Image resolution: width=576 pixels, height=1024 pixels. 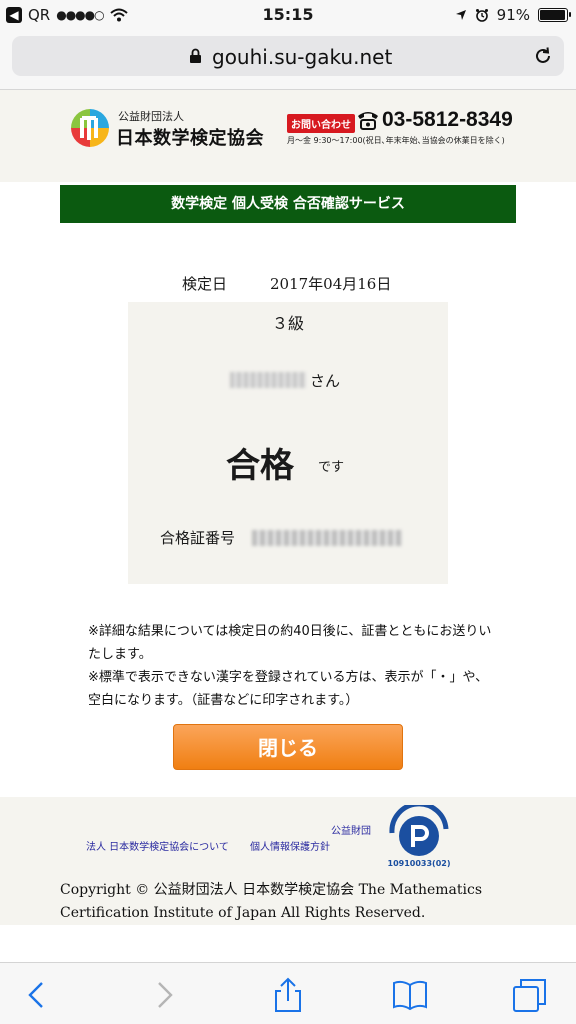 I want to click on business-hours: 月～金 9:30～17:00(祝日､年末年始､当協会の休業日を除く), so click(x=396, y=140).